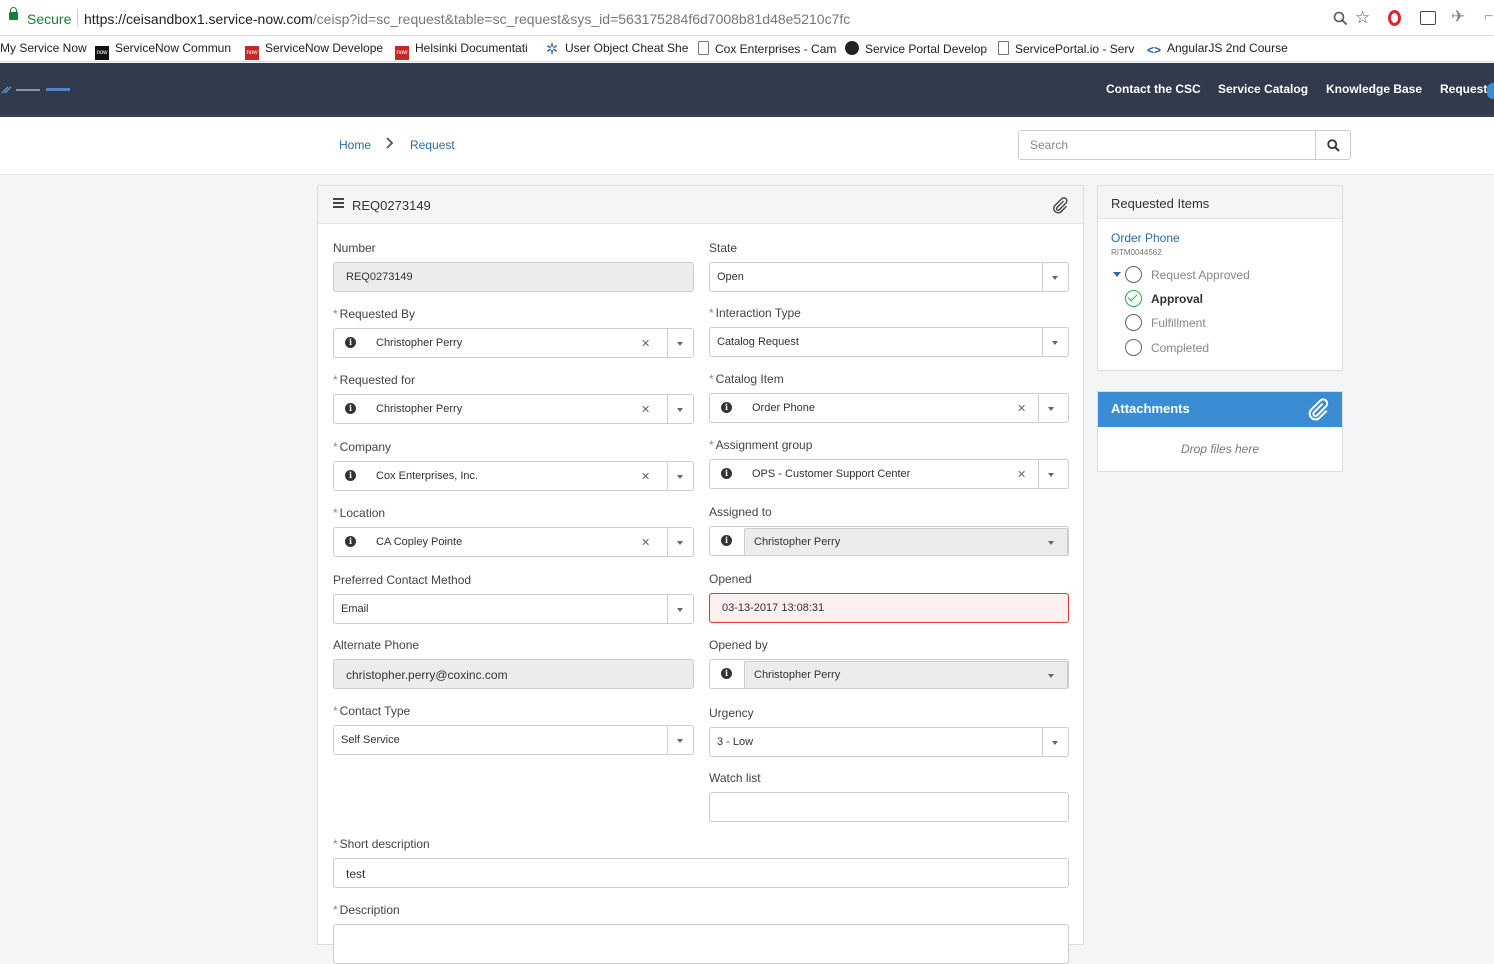 The height and width of the screenshot is (964, 1494). I want to click on nav-service-catalog: Service Catalog, so click(1263, 89).